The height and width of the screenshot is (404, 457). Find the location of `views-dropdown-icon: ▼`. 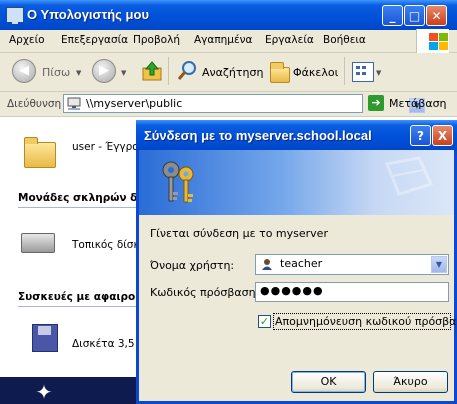

views-dropdown-icon: ▼ is located at coordinates (378, 73).